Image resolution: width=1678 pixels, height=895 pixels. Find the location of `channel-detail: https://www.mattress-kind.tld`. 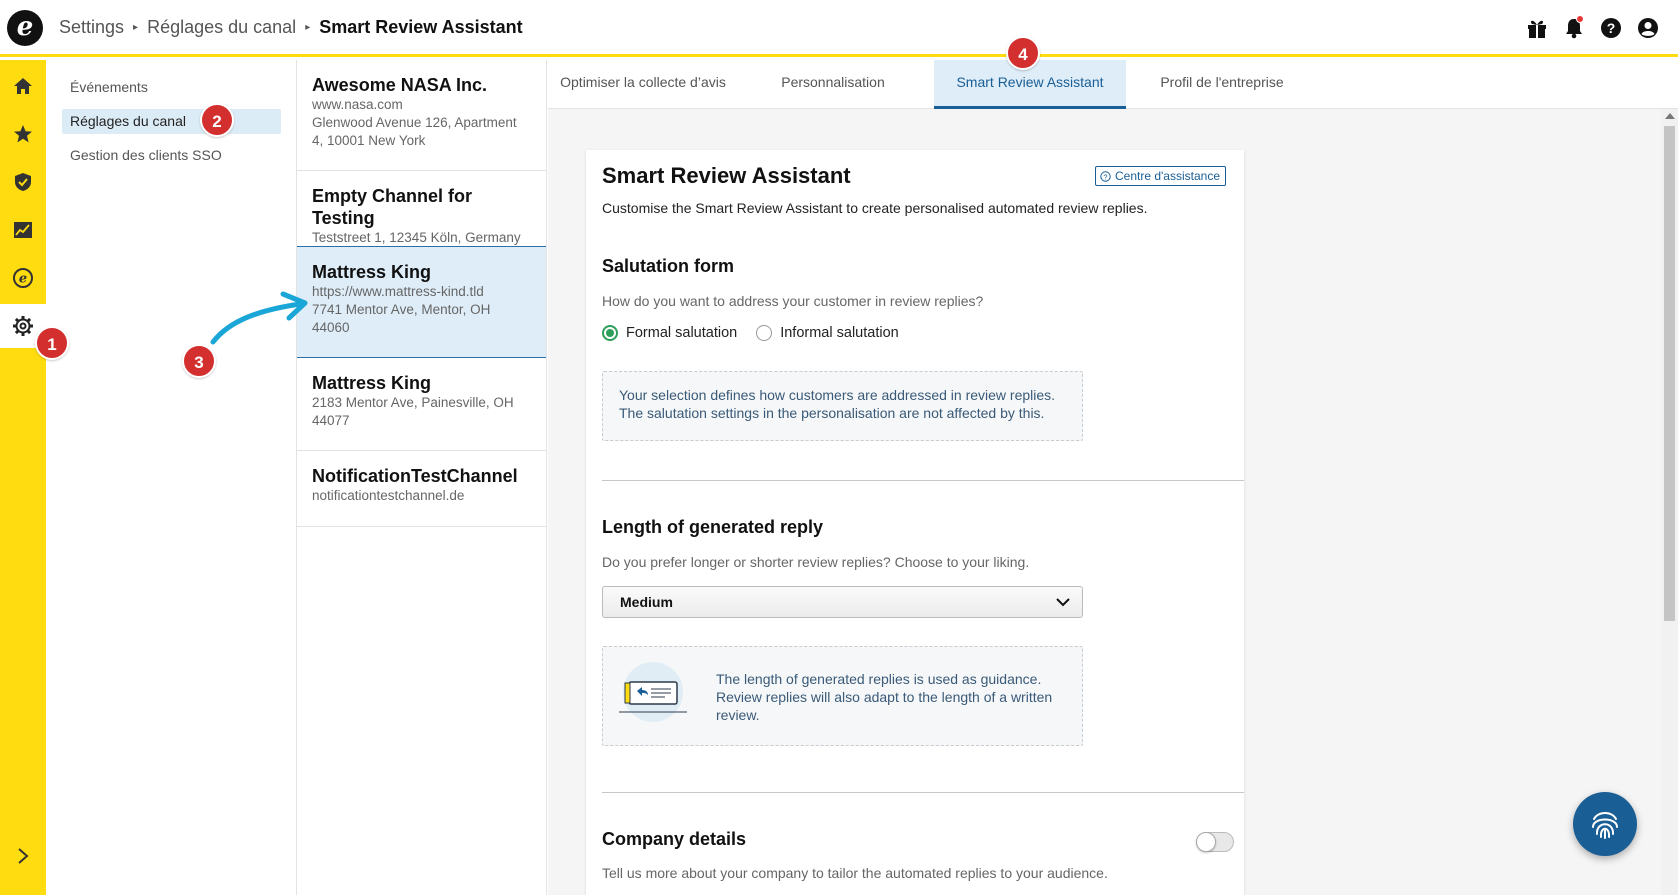

channel-detail: https://www.mattress-kind.tld is located at coordinates (398, 291).